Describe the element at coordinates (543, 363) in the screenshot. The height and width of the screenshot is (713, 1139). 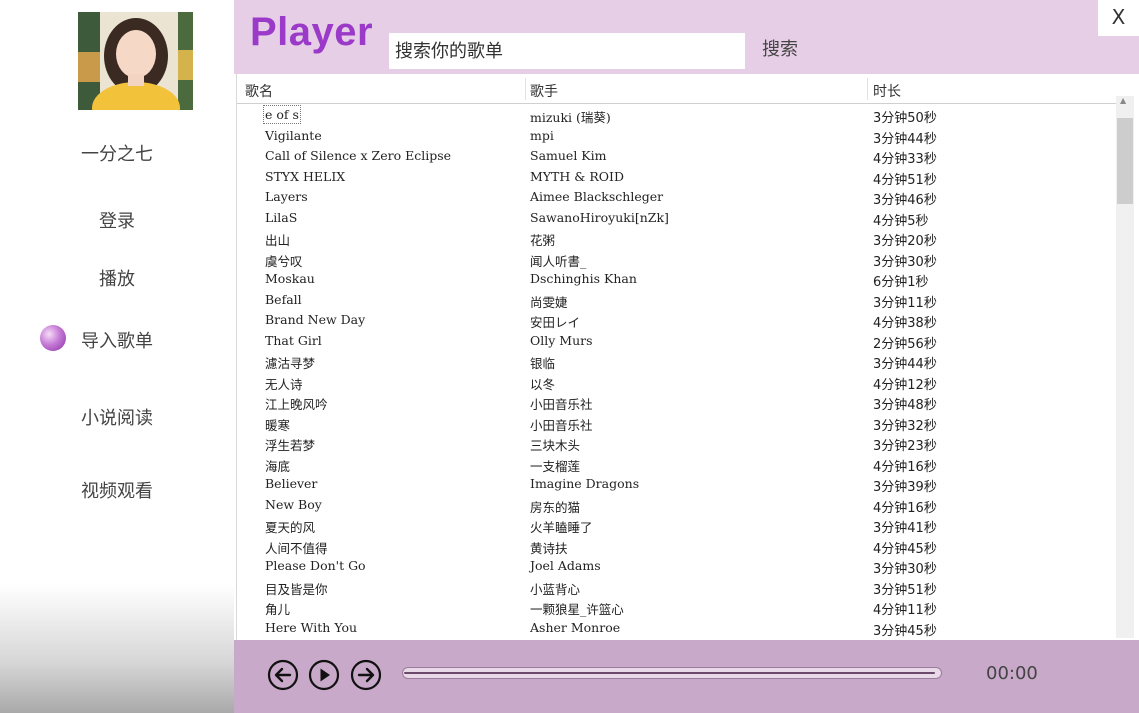
I see `song-artist-cell: 银临` at that location.